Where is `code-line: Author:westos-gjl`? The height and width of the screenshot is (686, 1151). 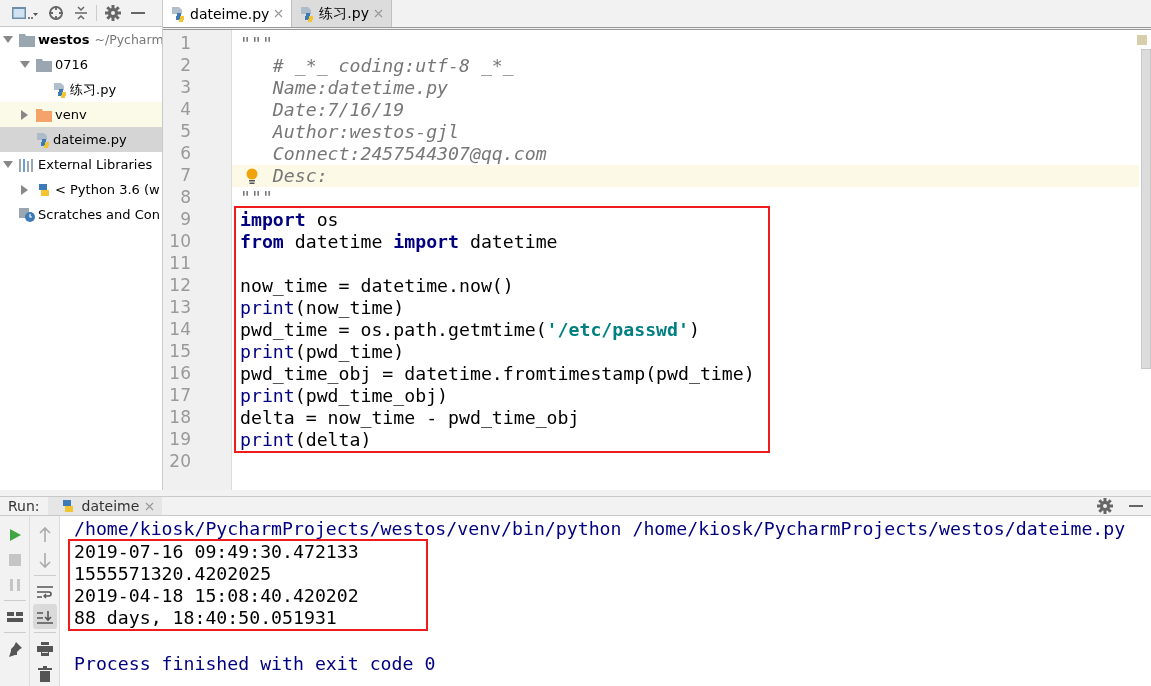 code-line: Author:westos-gjl is located at coordinates (365, 131).